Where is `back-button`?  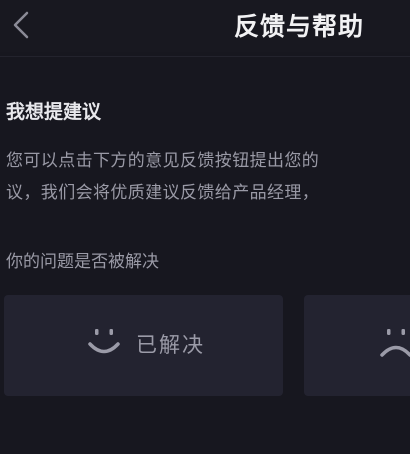 back-button is located at coordinates (21, 25).